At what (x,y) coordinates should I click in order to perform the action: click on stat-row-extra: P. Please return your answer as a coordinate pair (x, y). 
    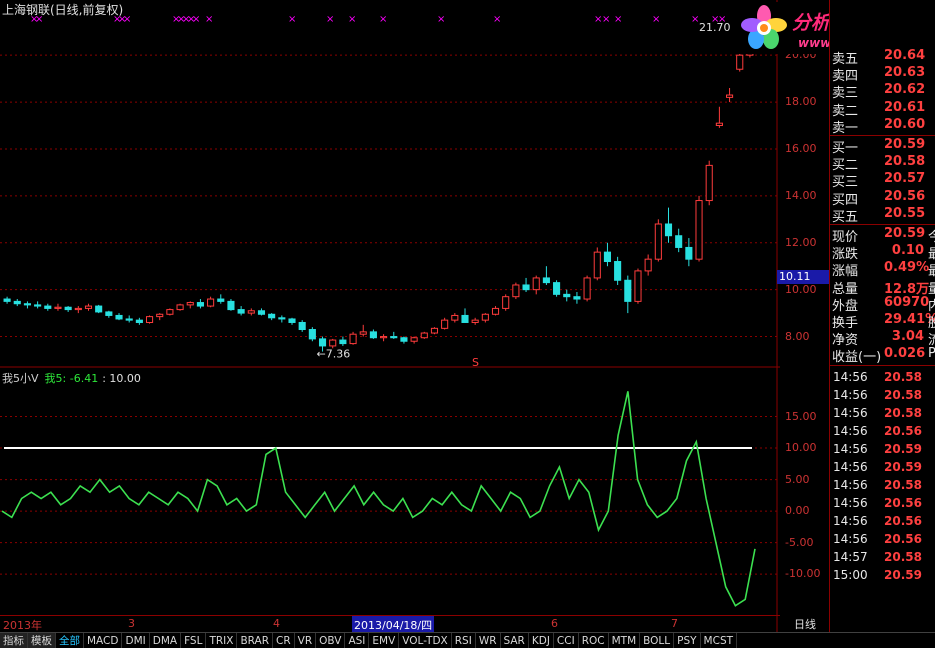
    Looking at the image, I should click on (931, 354).